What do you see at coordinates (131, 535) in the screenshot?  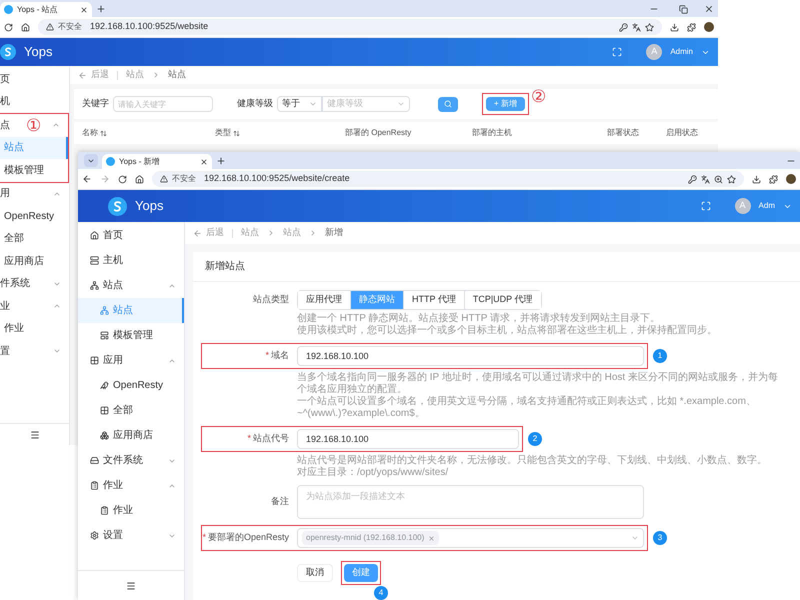 I see `sidebar-item: 设置` at bounding box center [131, 535].